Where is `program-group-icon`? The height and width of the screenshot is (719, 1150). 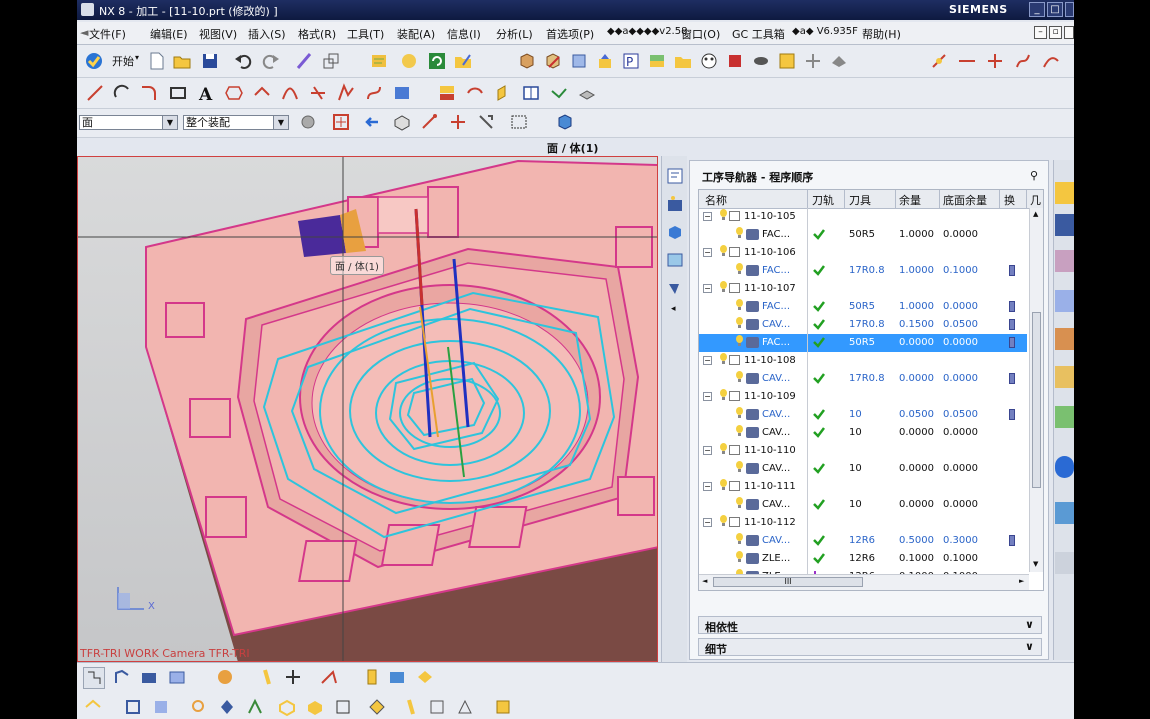
program-group-icon is located at coordinates (122, 677).